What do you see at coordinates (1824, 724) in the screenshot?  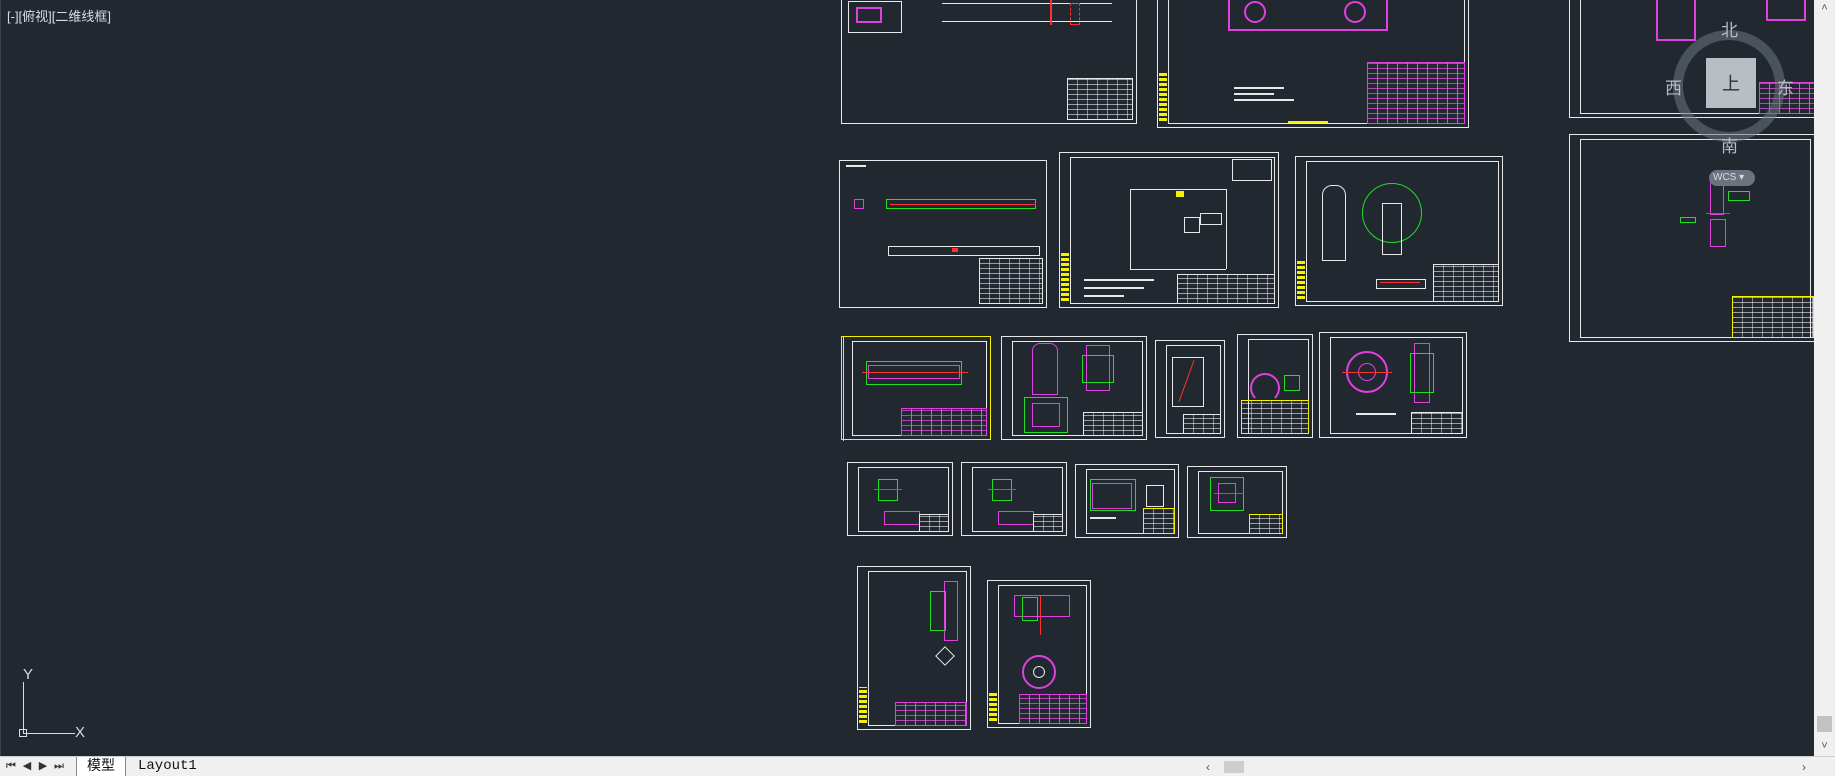 I see `vertical-scroll-thumb` at bounding box center [1824, 724].